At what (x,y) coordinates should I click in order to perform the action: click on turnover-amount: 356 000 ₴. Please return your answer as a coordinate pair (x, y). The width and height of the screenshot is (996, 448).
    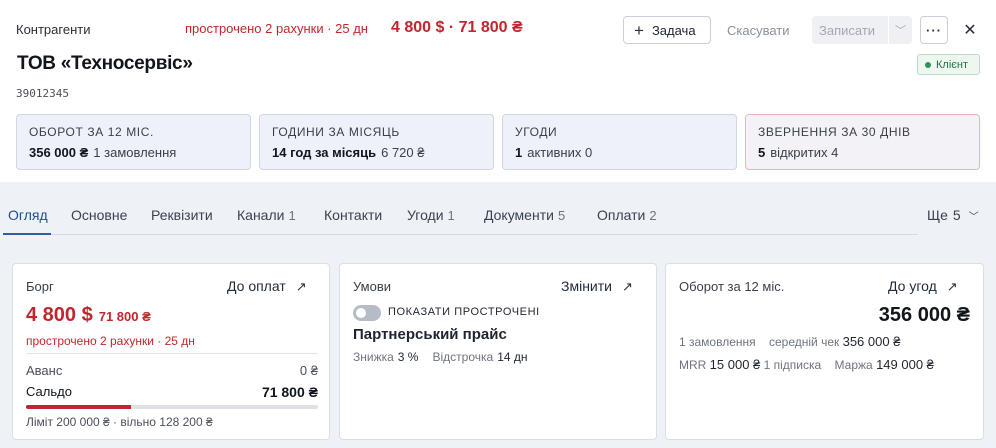
    Looking at the image, I should click on (924, 315).